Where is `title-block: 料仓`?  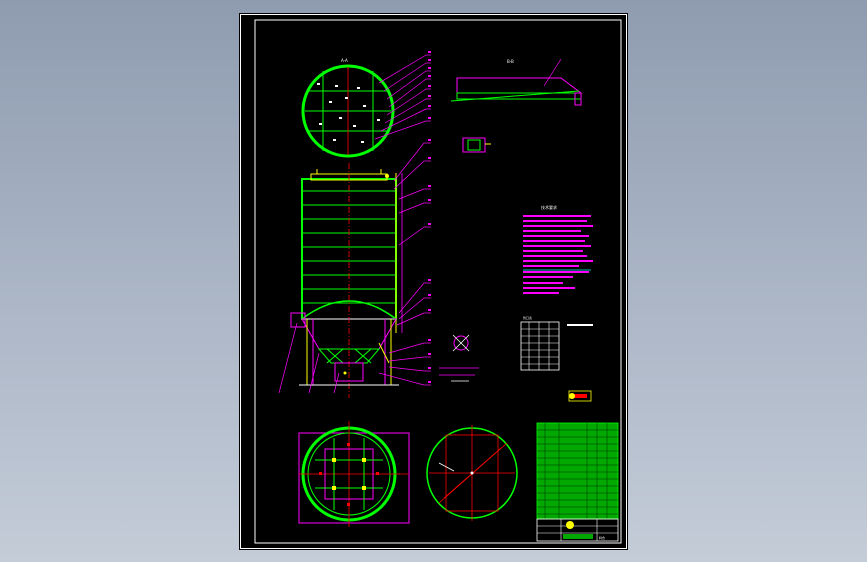
title-block: 料仓 is located at coordinates (577, 530).